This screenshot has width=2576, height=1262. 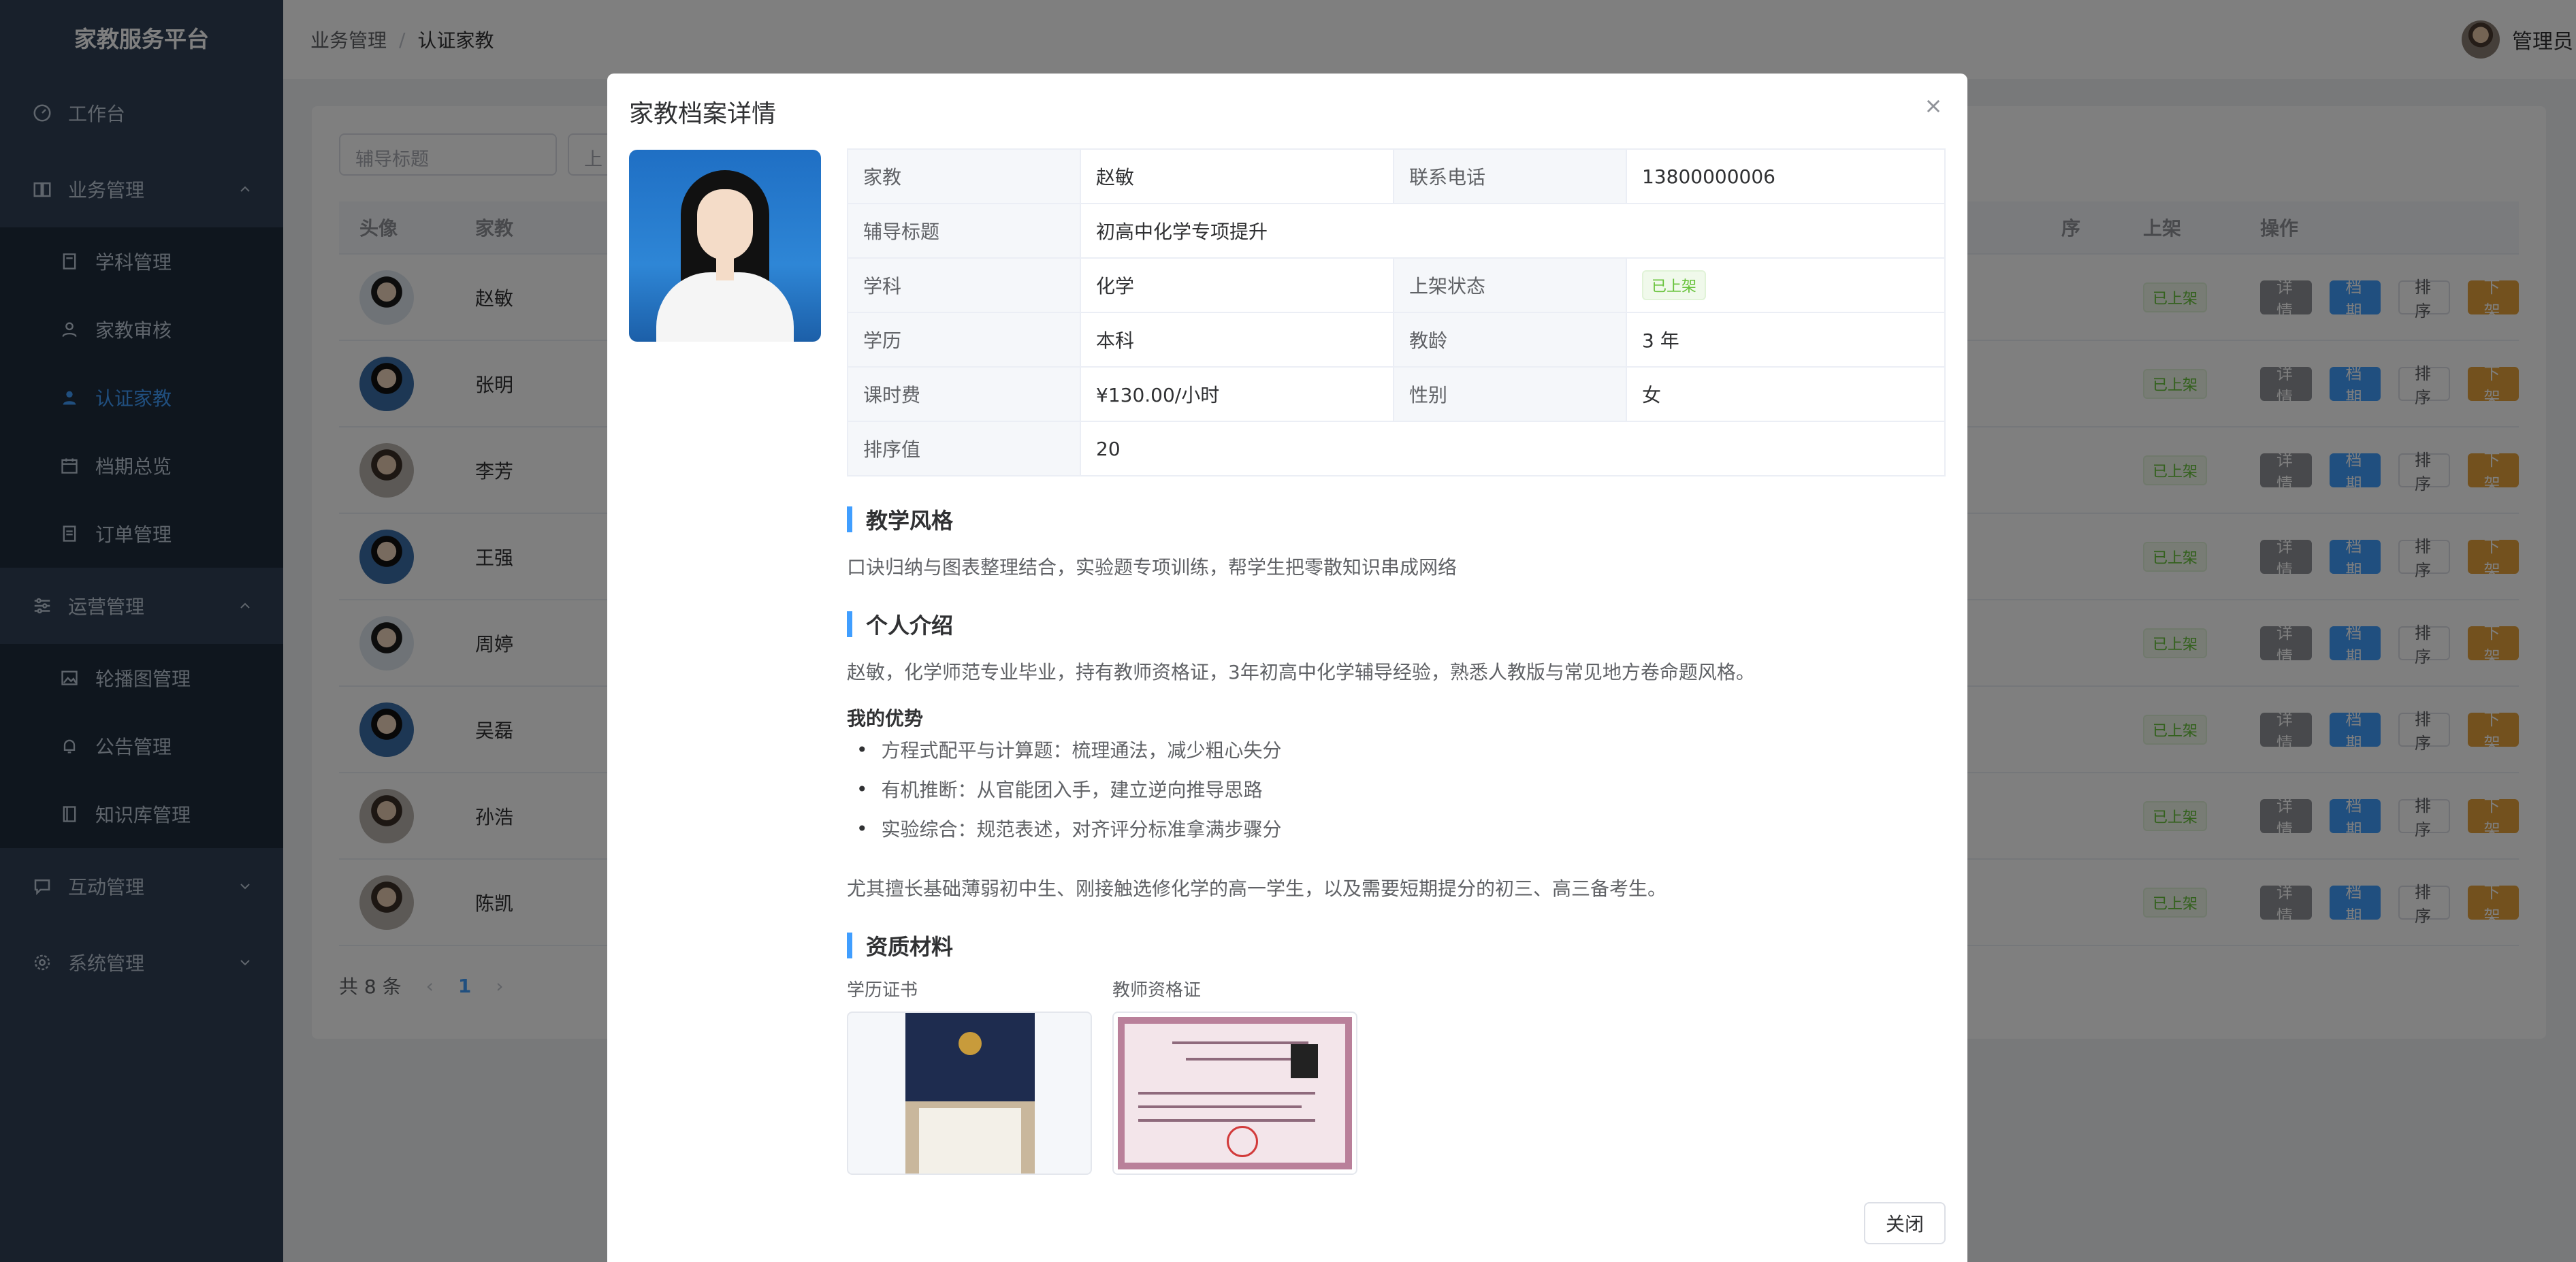 I want to click on close-button: 关闭, so click(x=1905, y=1223).